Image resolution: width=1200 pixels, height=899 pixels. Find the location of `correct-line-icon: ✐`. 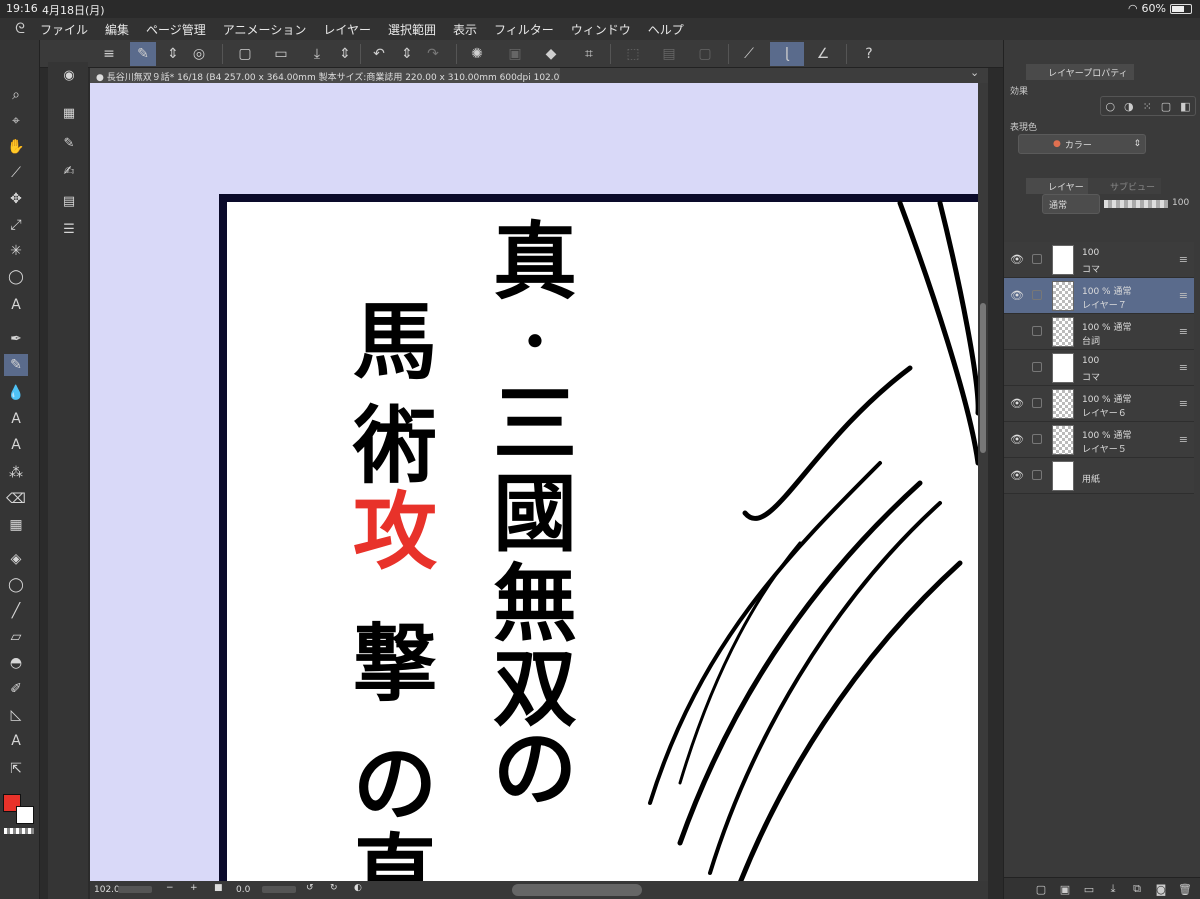

correct-line-icon: ✐ is located at coordinates (16, 689).